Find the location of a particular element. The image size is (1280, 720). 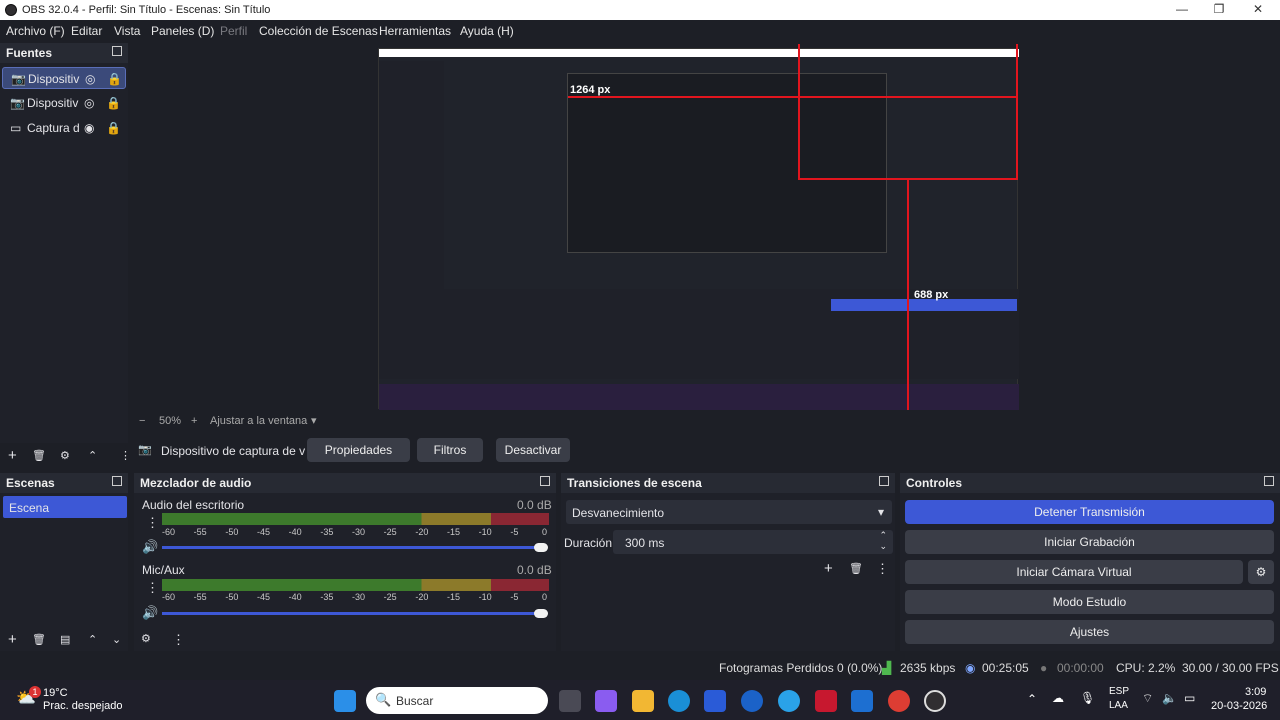

filters-button: Filtros is located at coordinates (450, 450).